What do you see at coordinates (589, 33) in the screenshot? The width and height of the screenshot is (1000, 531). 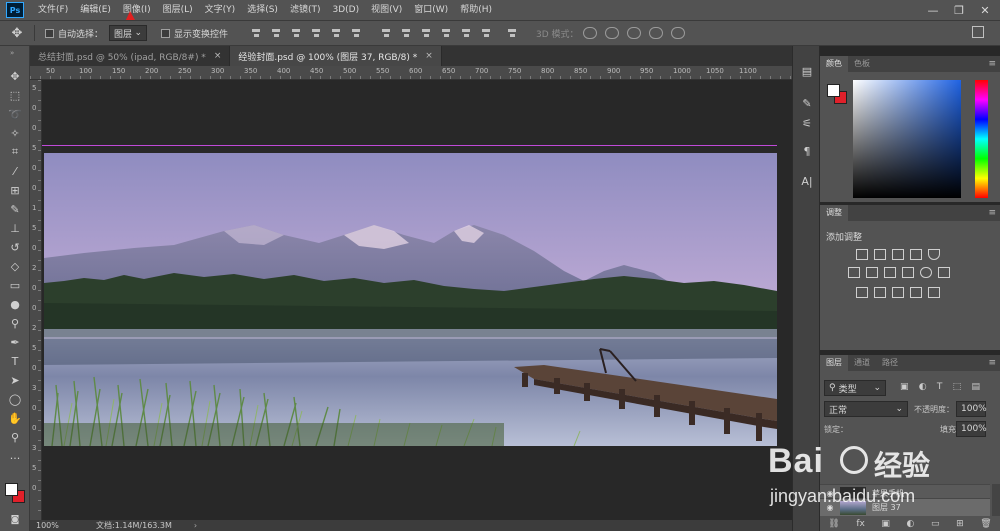 I see `3d-rotate-icon` at bounding box center [589, 33].